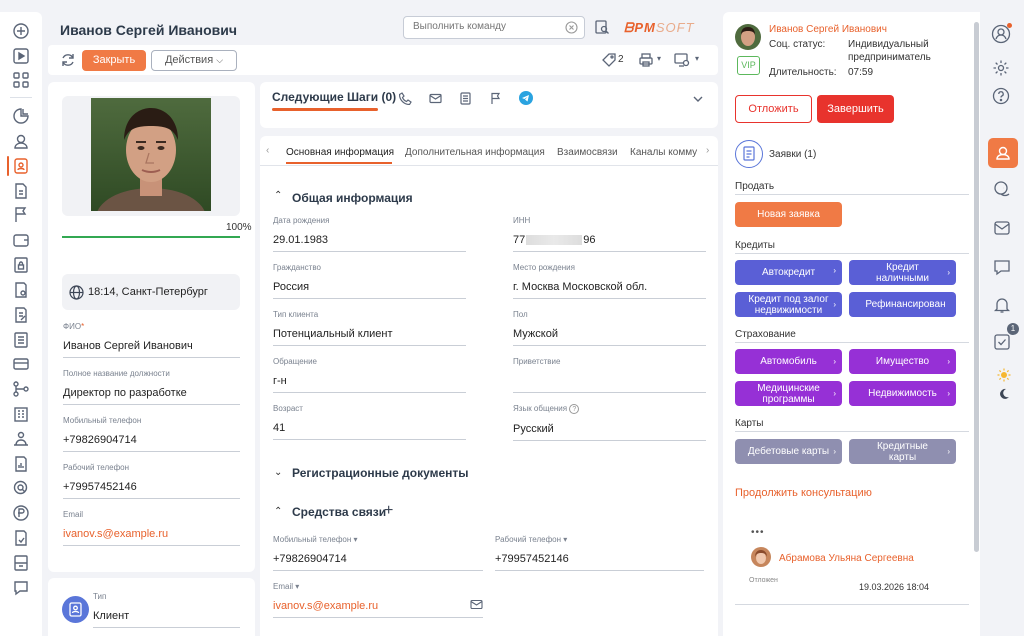 The image size is (1024, 636). What do you see at coordinates (698, 99) in the screenshot?
I see `collapse-chevron-icon` at bounding box center [698, 99].